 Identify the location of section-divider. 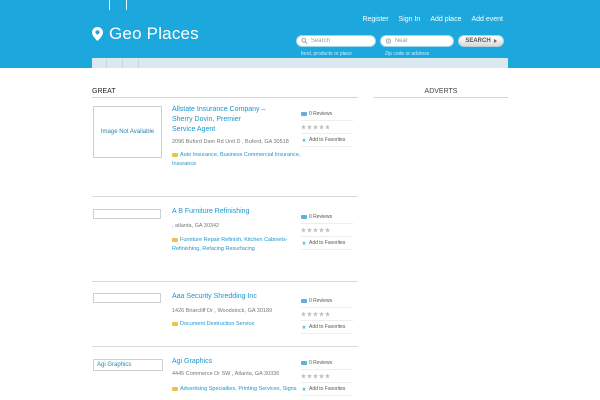
(225, 97).